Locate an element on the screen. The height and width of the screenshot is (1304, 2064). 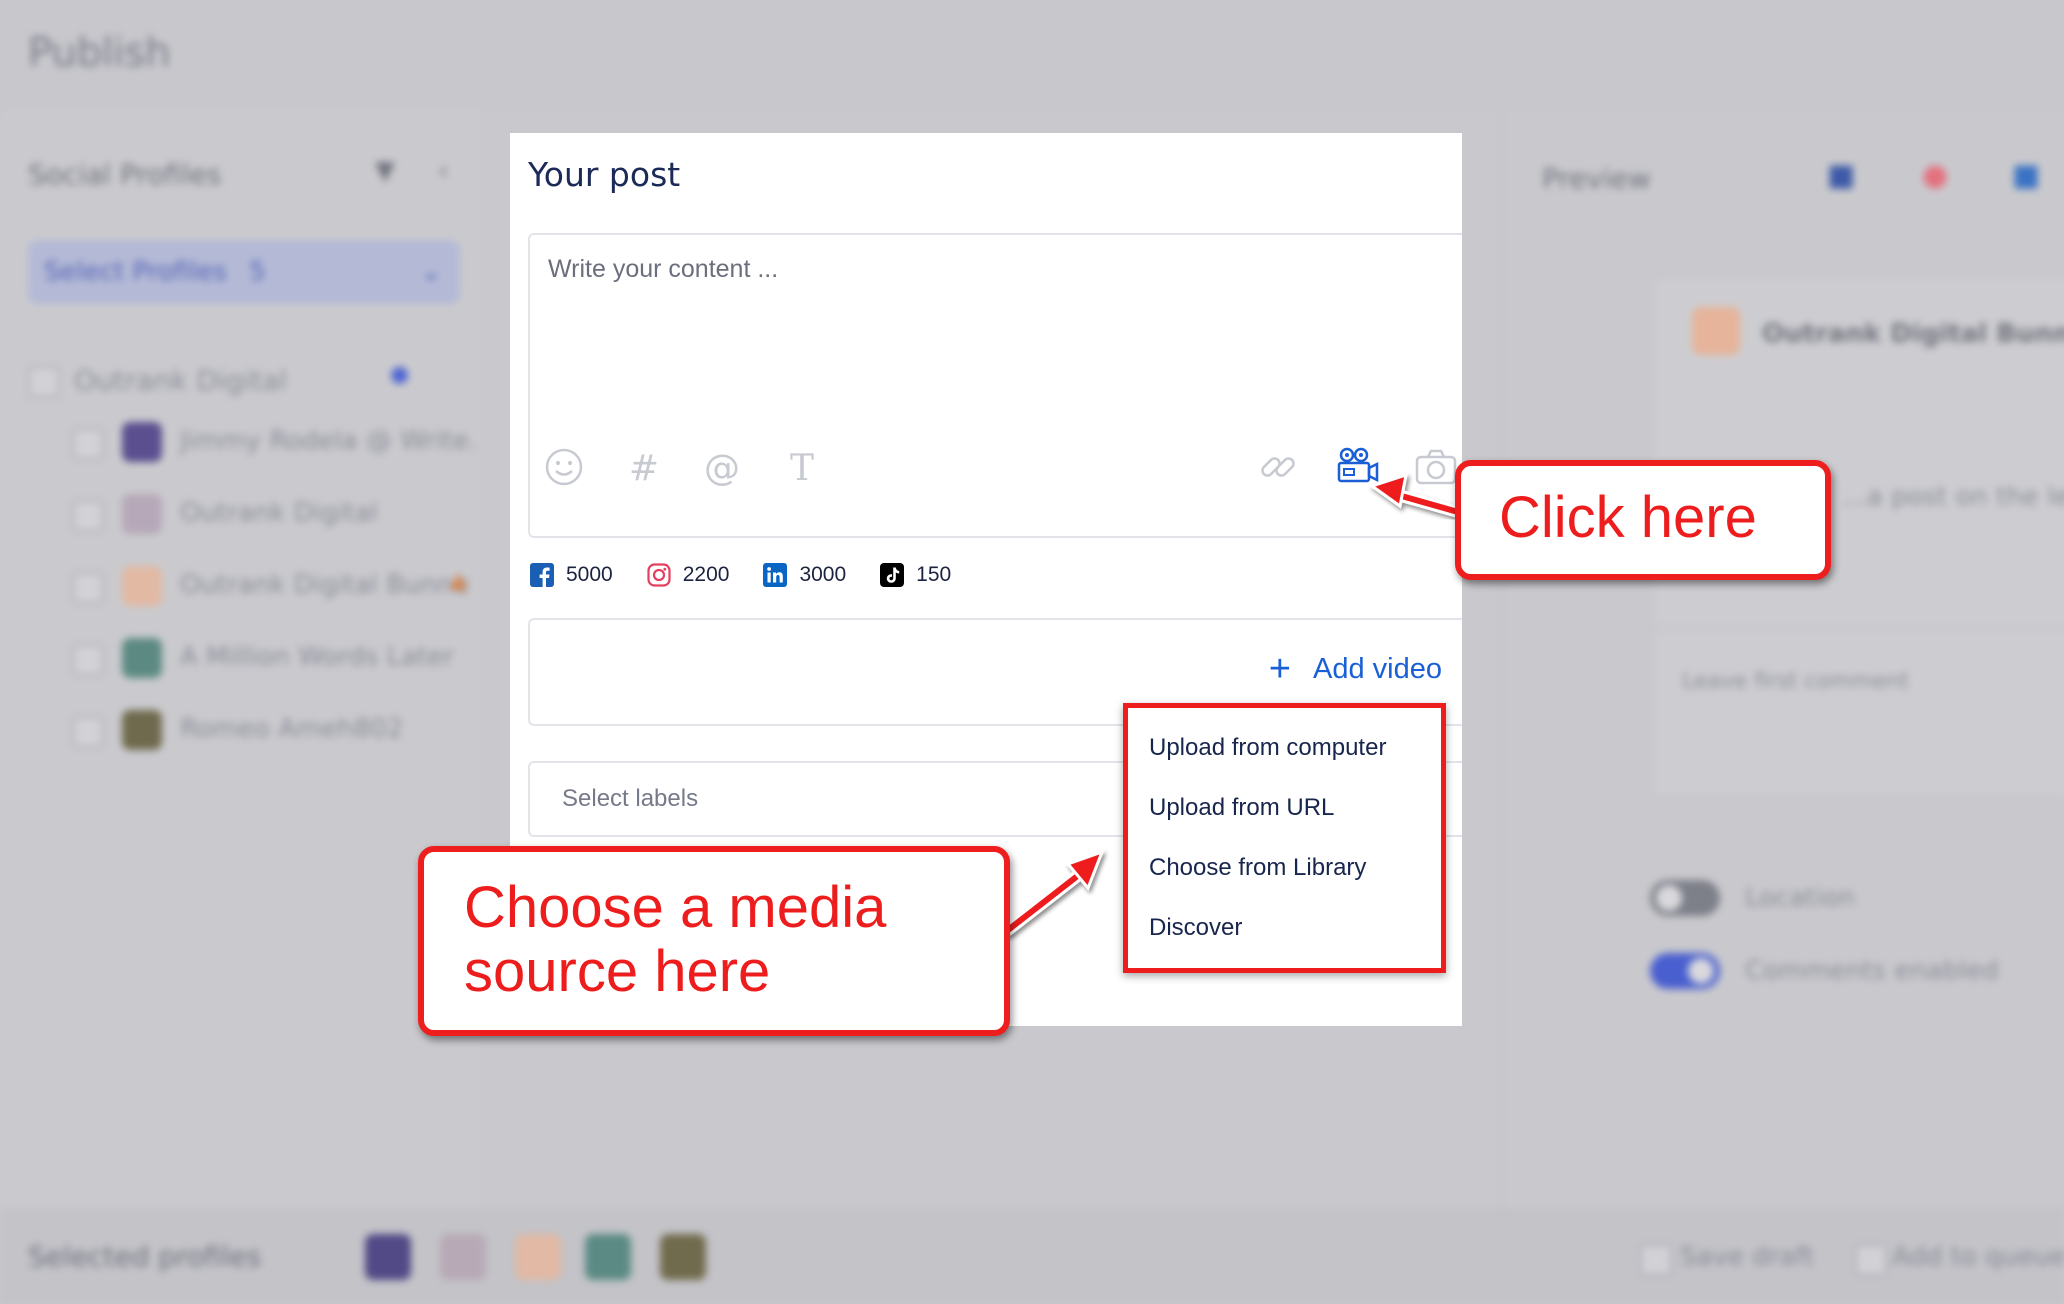
menu-item-upload-url: Upload from URL is located at coordinates (1241, 808).